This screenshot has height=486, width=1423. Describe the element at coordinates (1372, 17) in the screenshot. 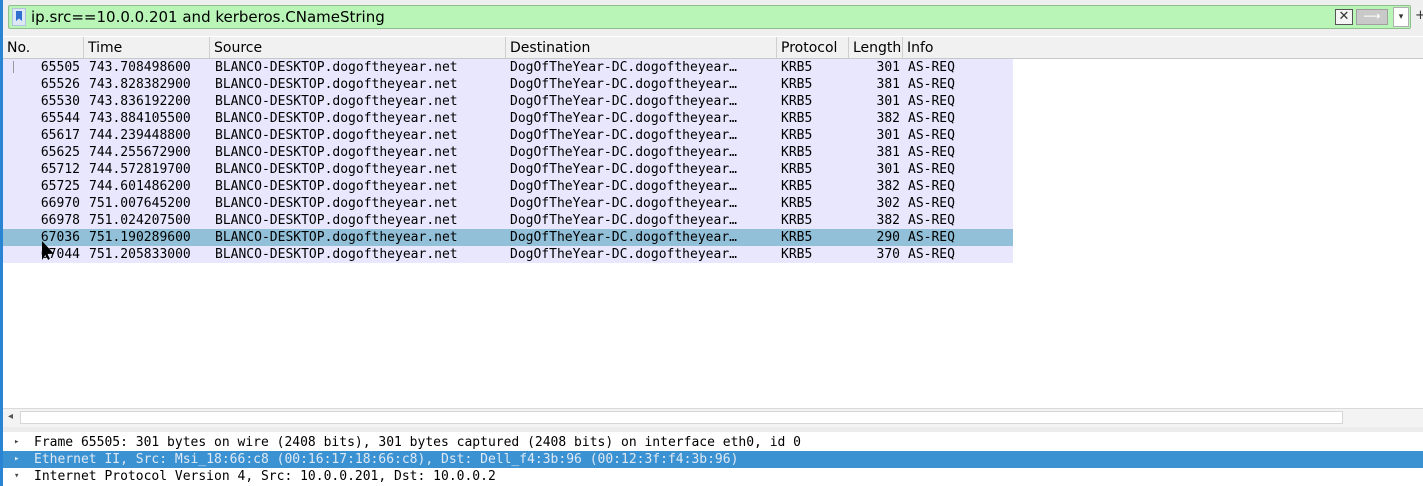

I see `apply-filter-arrow-icon: ⟶` at that location.